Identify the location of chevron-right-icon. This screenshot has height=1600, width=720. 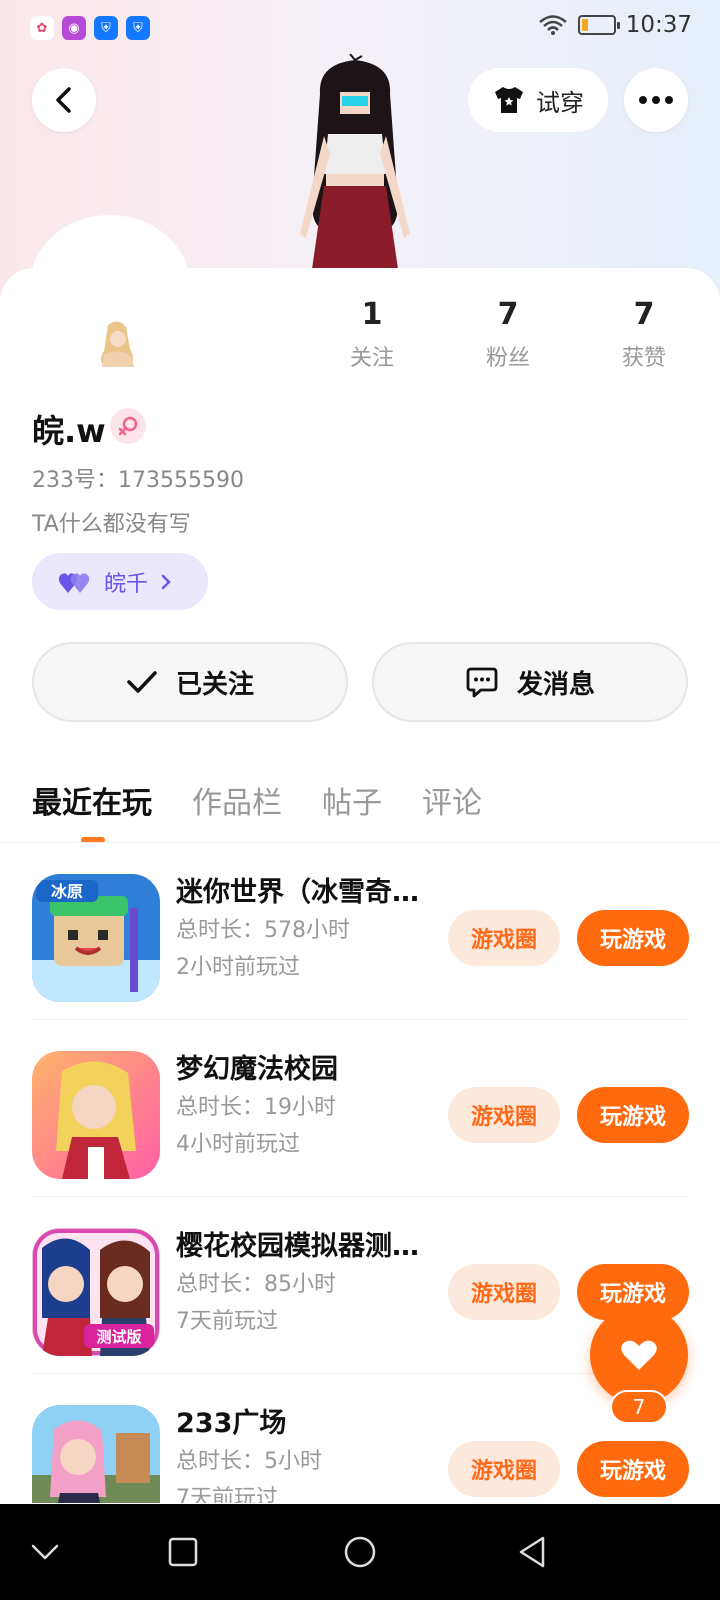
(166, 581).